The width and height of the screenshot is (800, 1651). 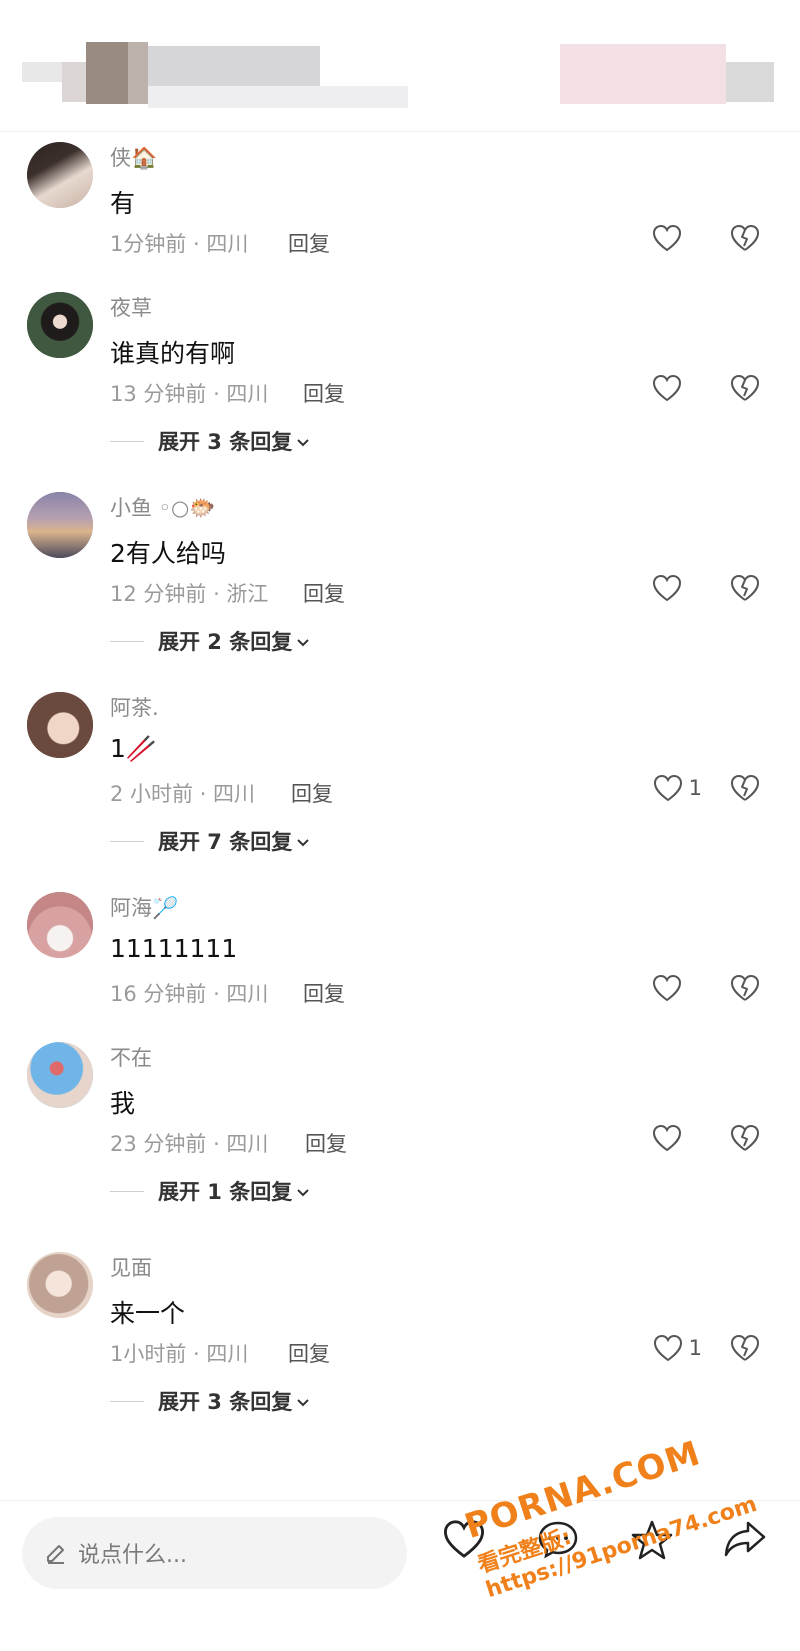 I want to click on comment-author: 侠🏠, so click(x=133, y=157).